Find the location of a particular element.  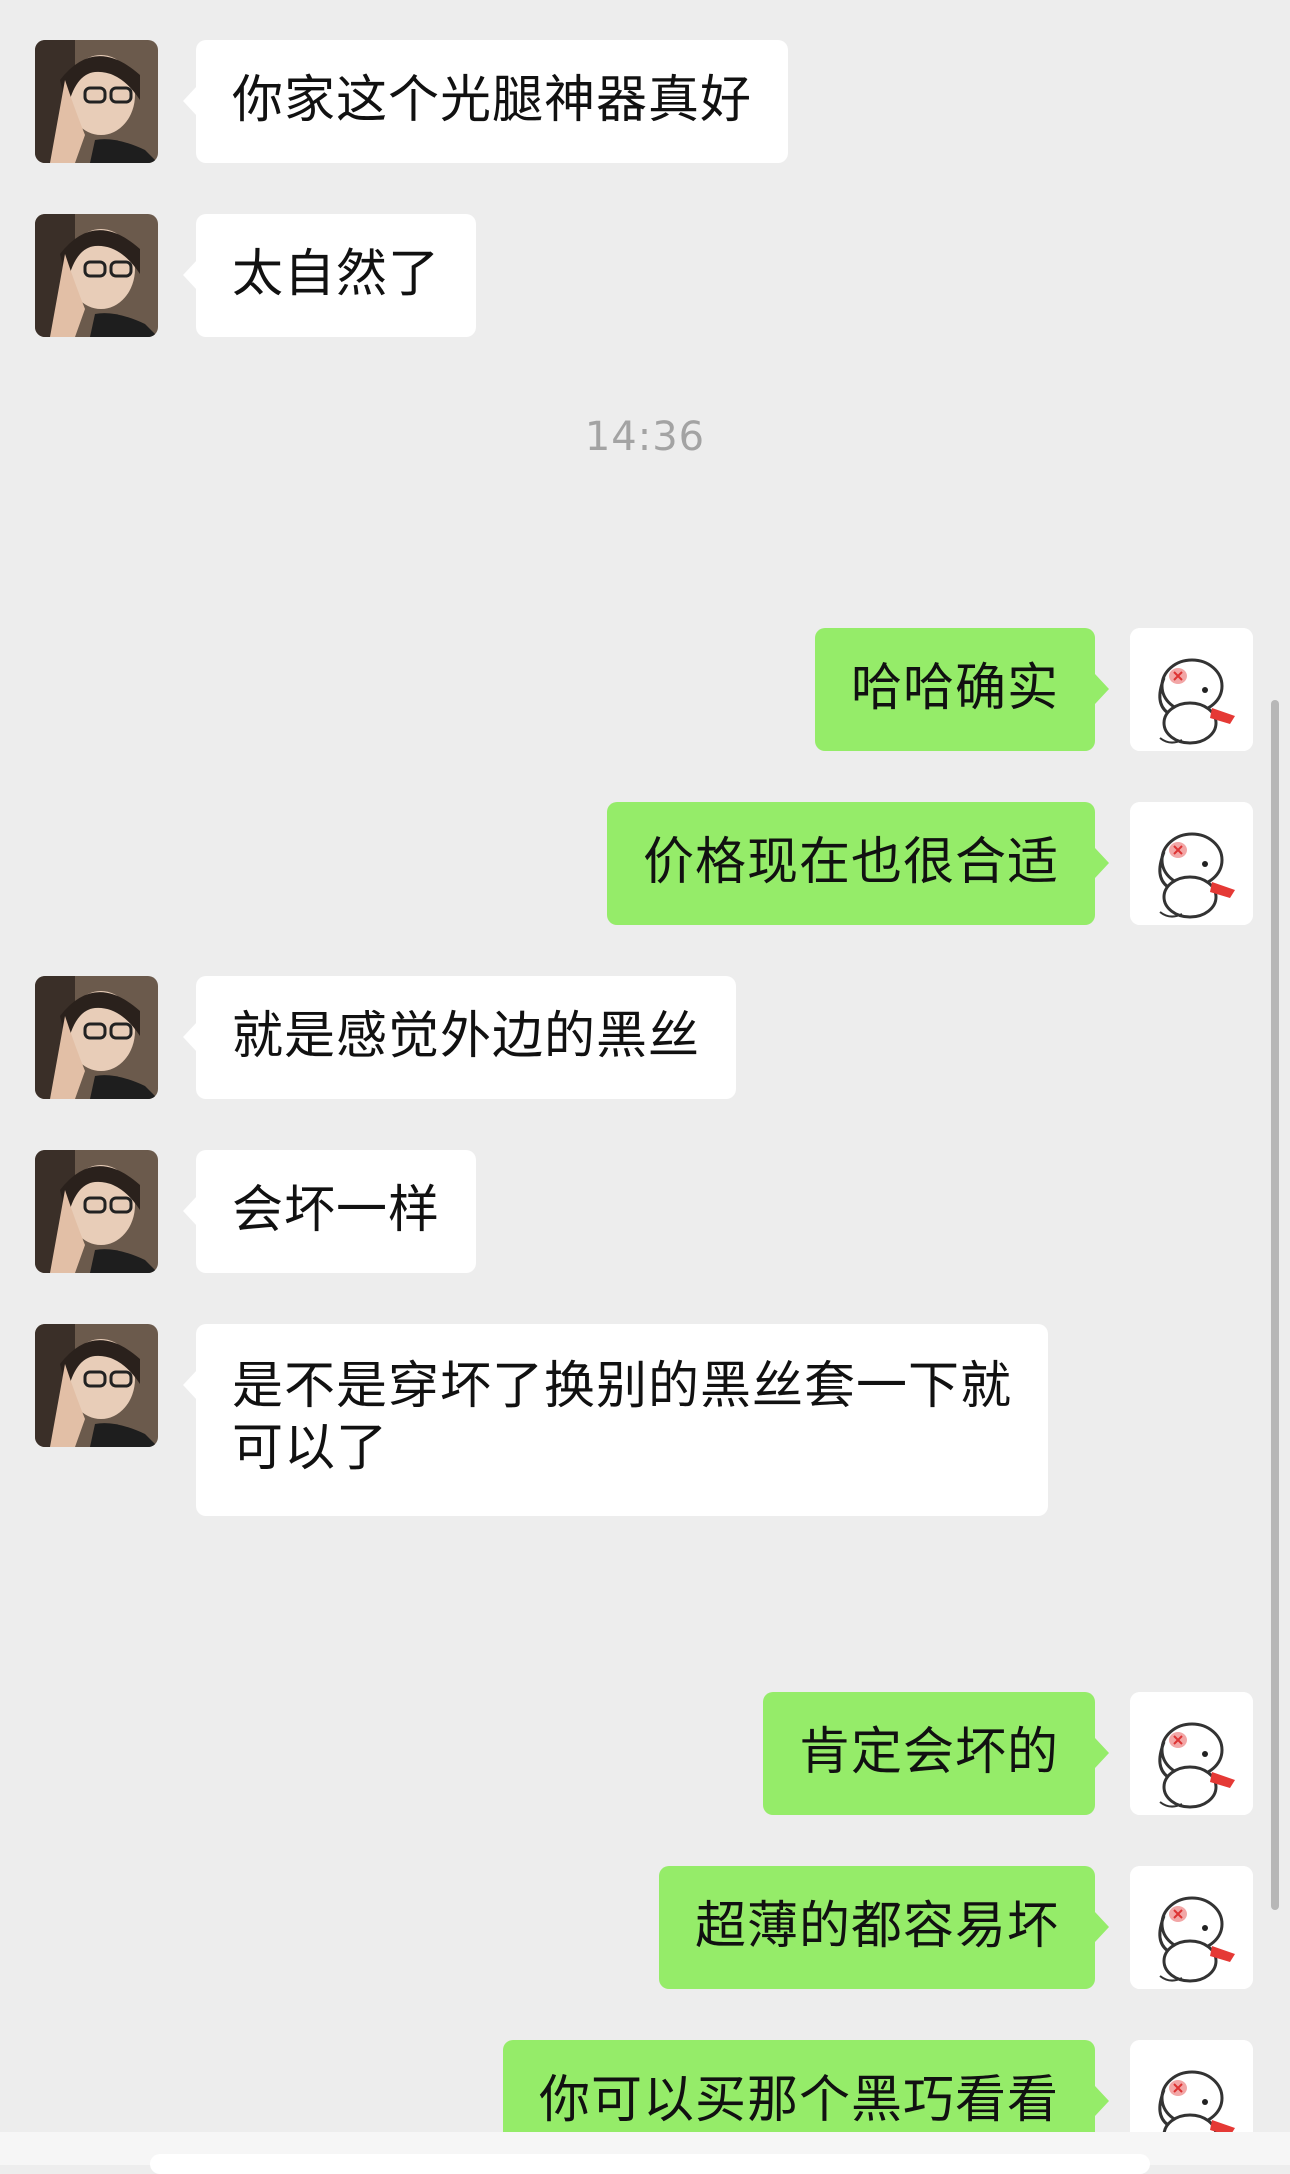

outgoing-message-bubble: 价格现在也很合适 is located at coordinates (858, 863).